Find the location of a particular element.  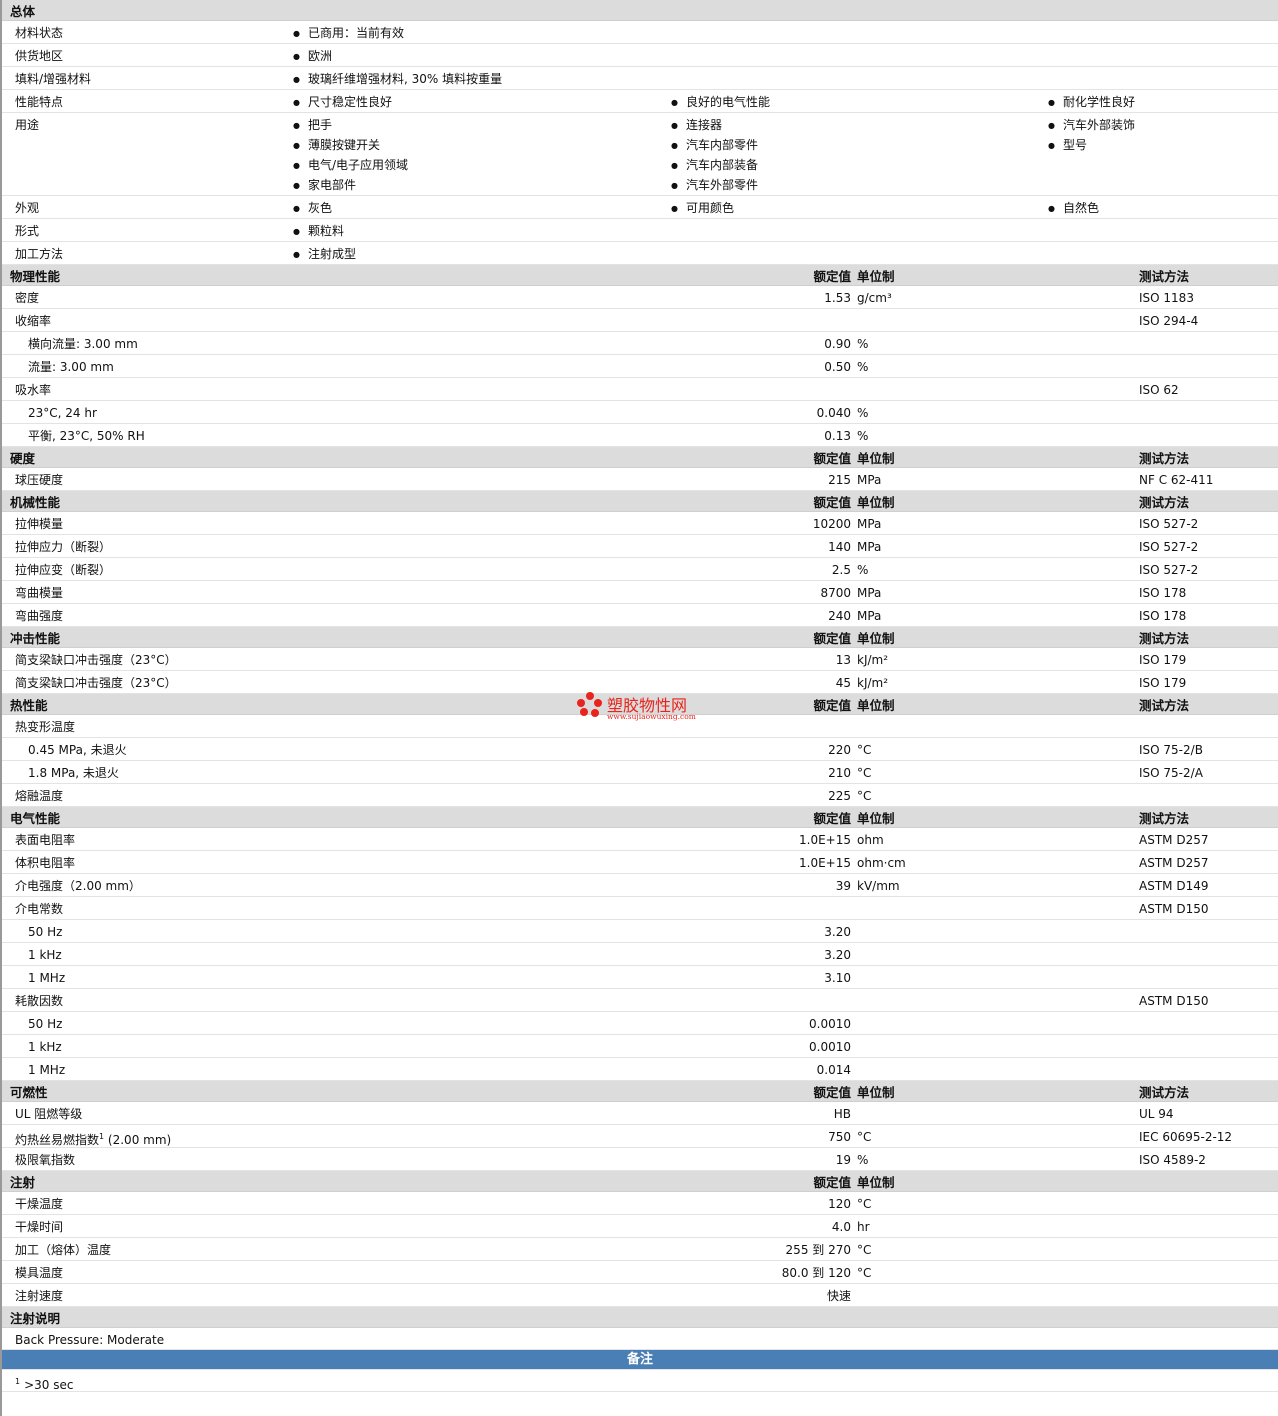

property-value: 3.20 is located at coordinates (837, 932).